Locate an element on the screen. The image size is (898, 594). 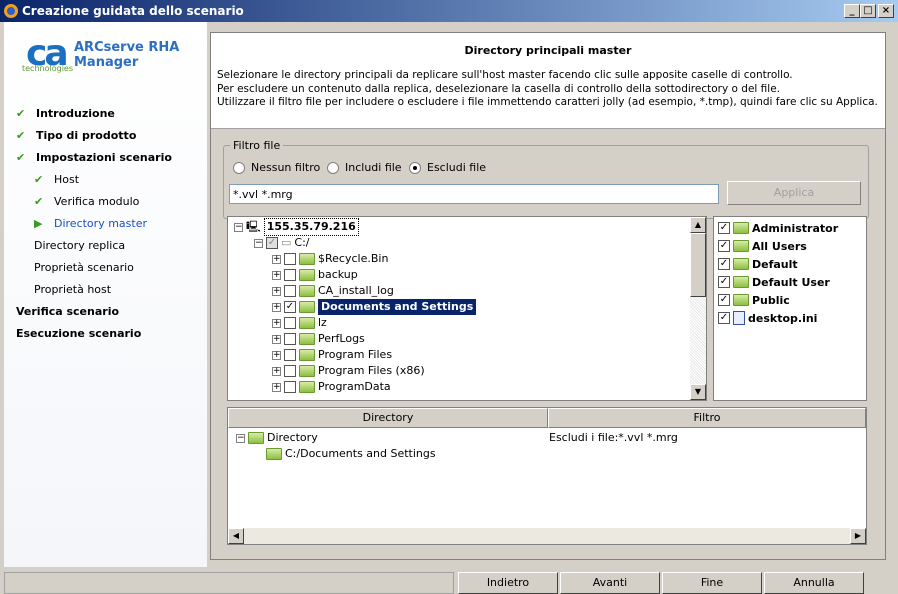
product-name: ARCserve RHA Manager is located at coordinates (127, 55).